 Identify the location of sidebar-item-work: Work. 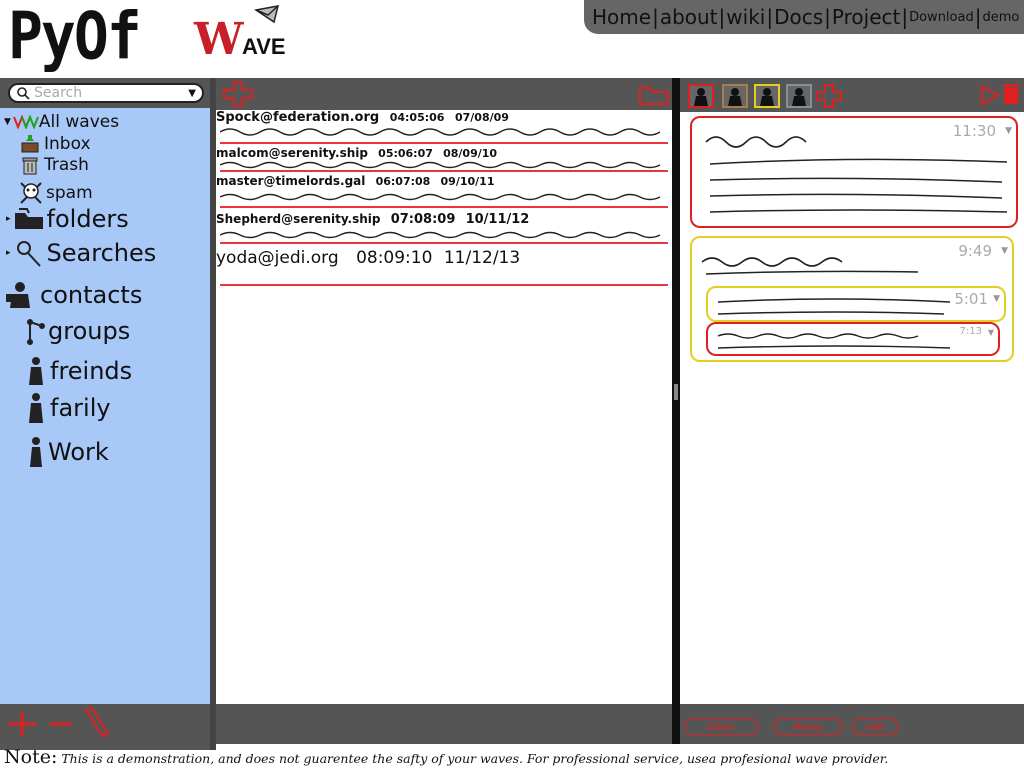
(68, 452).